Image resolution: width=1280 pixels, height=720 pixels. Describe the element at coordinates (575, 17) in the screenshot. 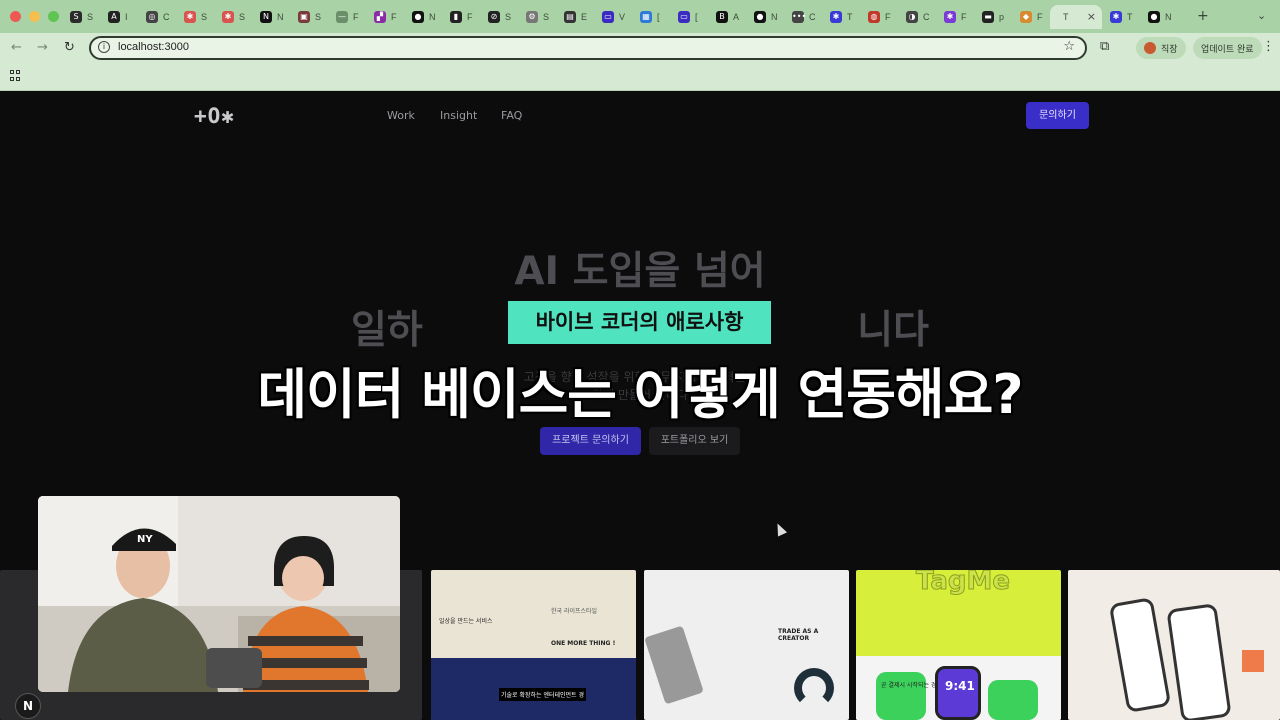

I see `browser-tab: ▤ E` at that location.